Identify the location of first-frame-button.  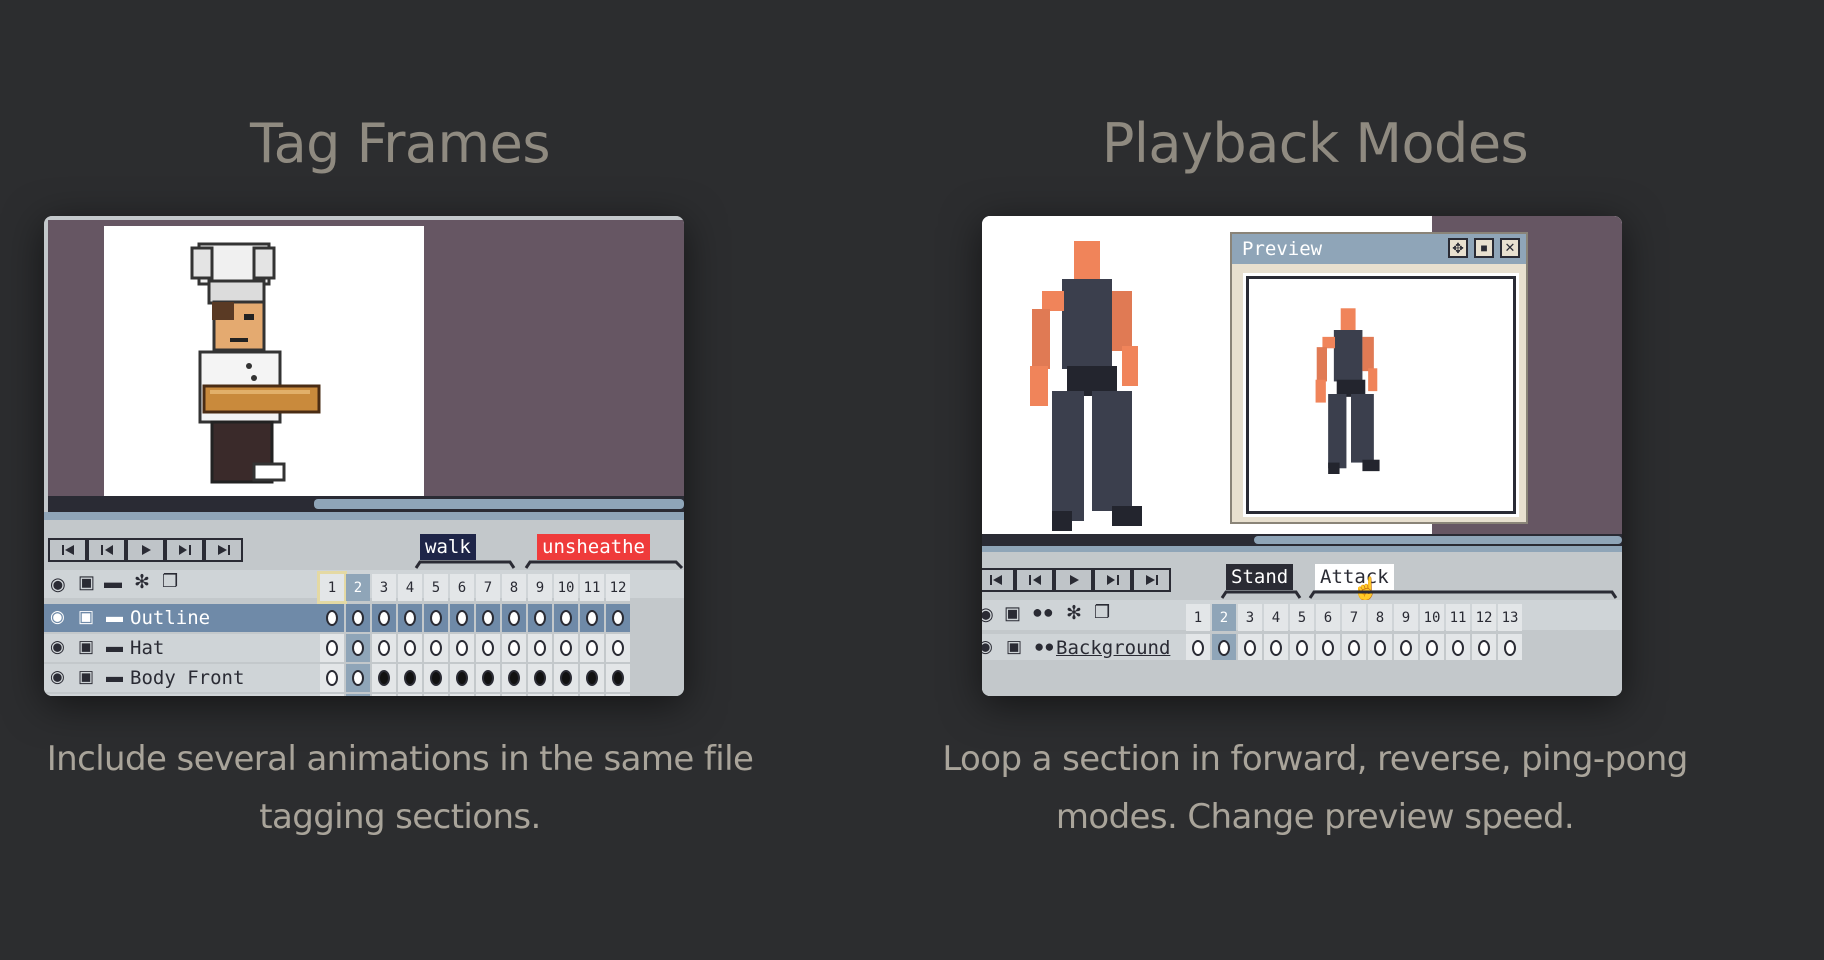
(998, 580).